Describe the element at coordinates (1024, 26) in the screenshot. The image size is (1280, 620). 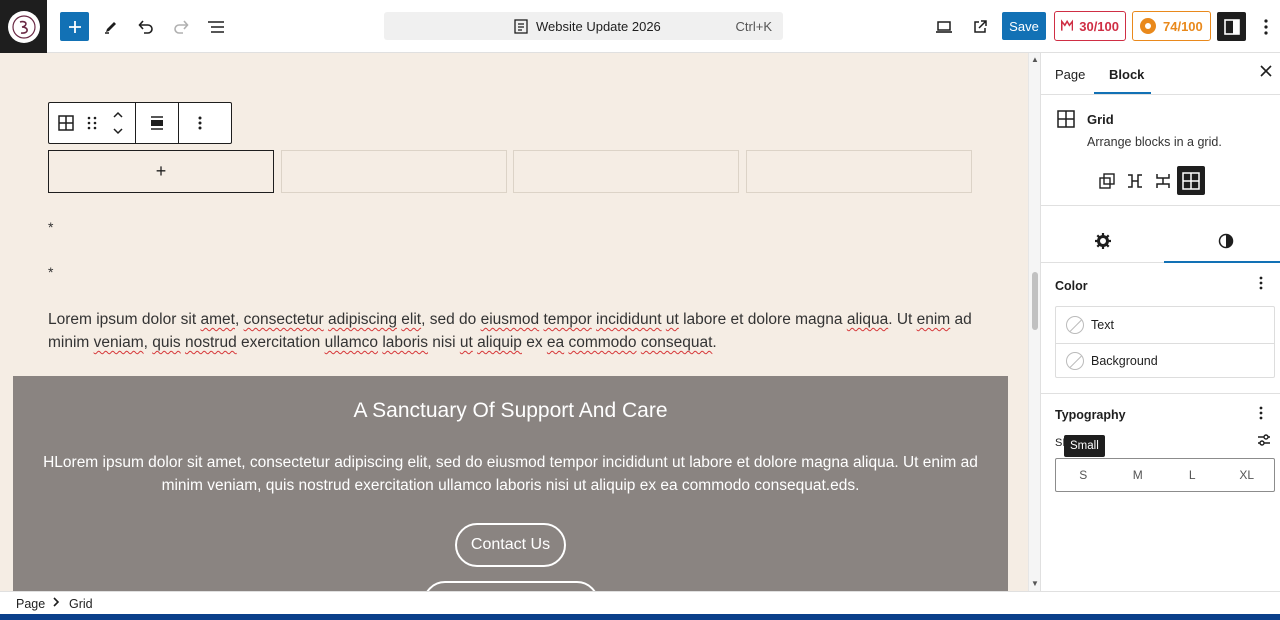
I see `save-button: Save` at that location.